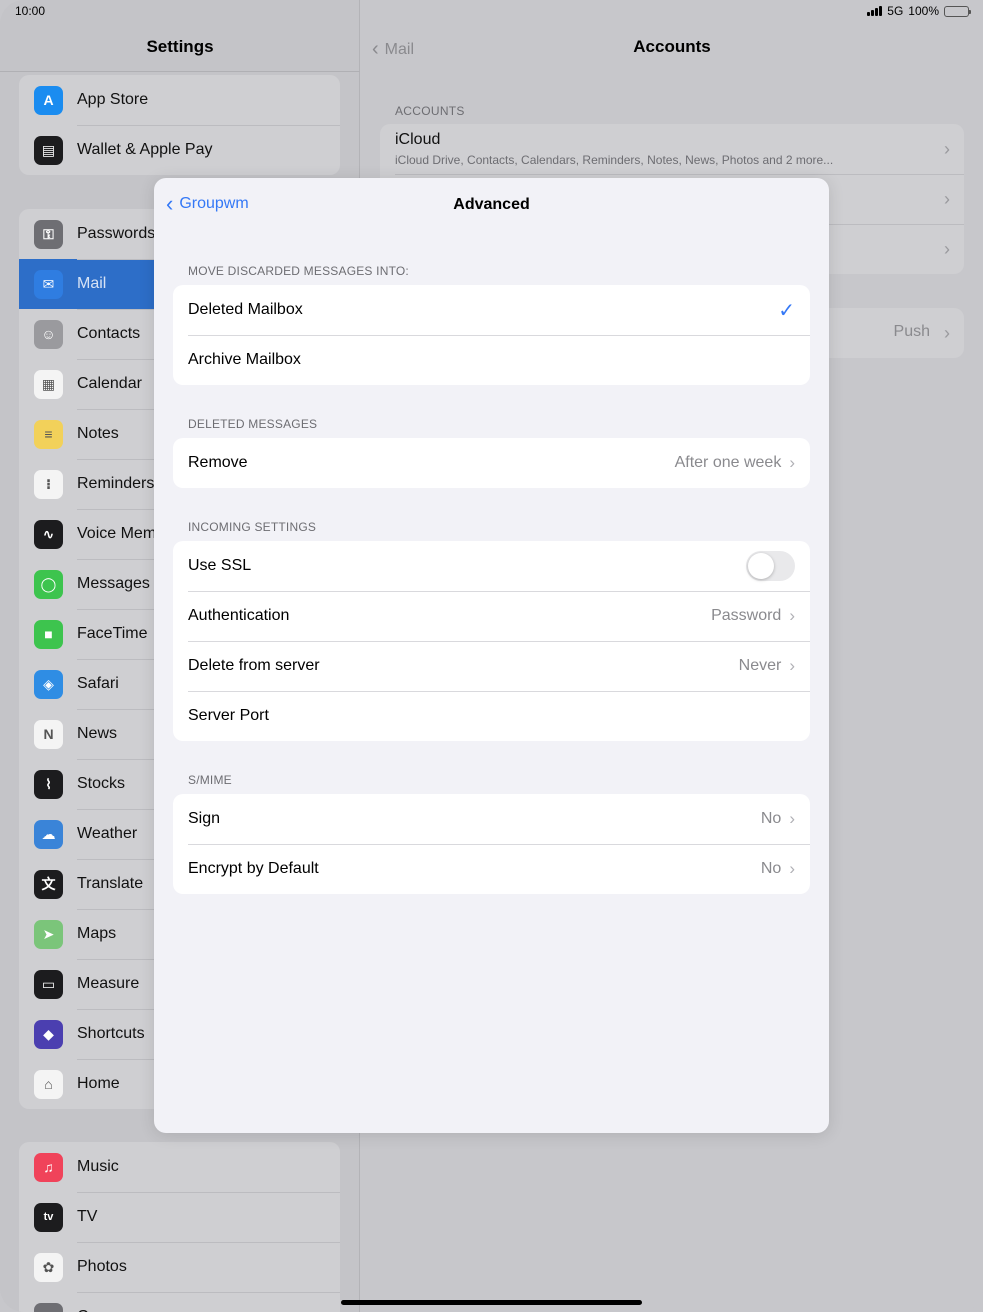  Describe the element at coordinates (48, 1034) in the screenshot. I see `shortcuts-icon: ◆` at that location.